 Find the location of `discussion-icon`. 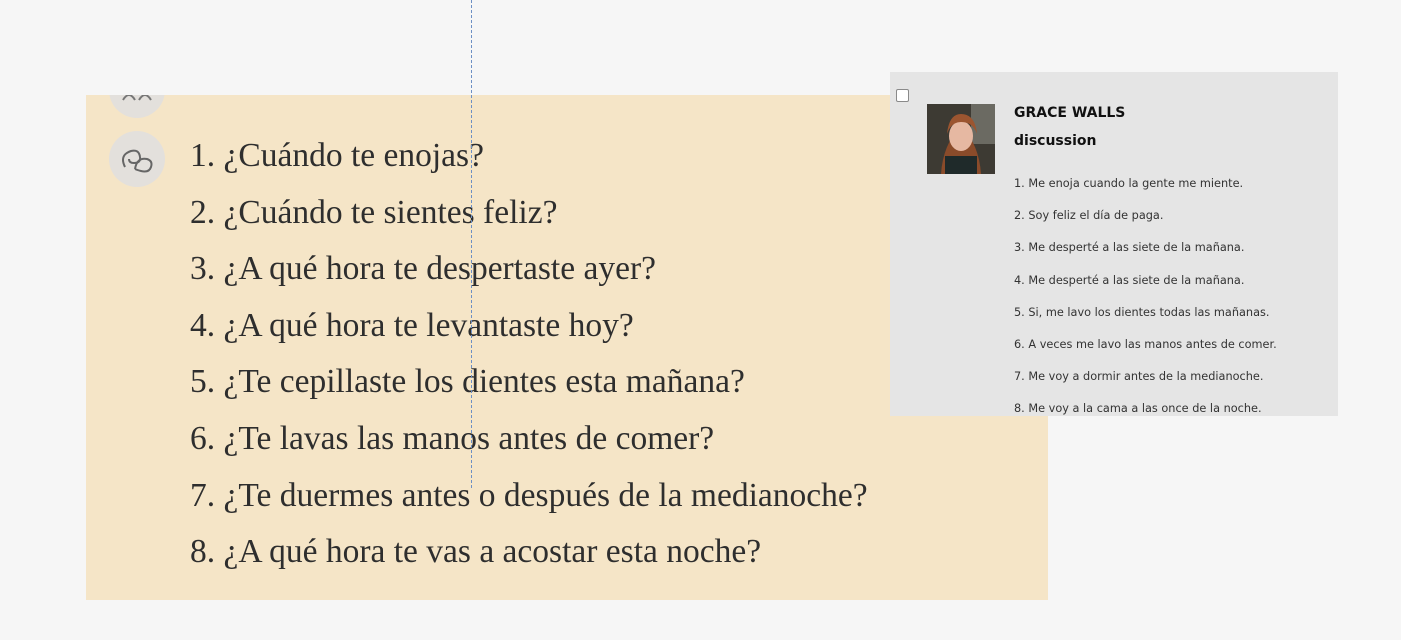

discussion-icon is located at coordinates (137, 159).